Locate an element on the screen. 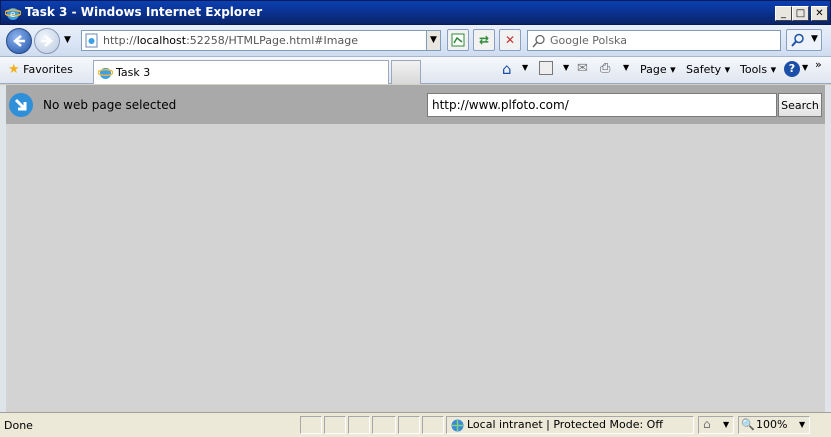 This screenshot has height=437, width=831. search-input: Google Polska is located at coordinates (654, 40).